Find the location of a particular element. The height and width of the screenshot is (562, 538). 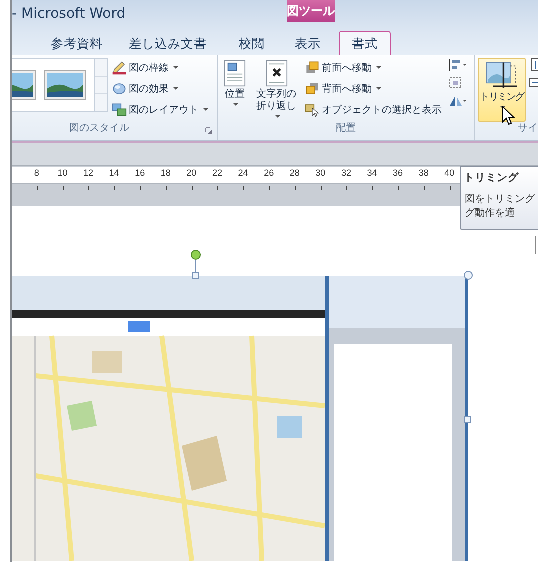

ruler-number: 38 is located at coordinates (423, 173).